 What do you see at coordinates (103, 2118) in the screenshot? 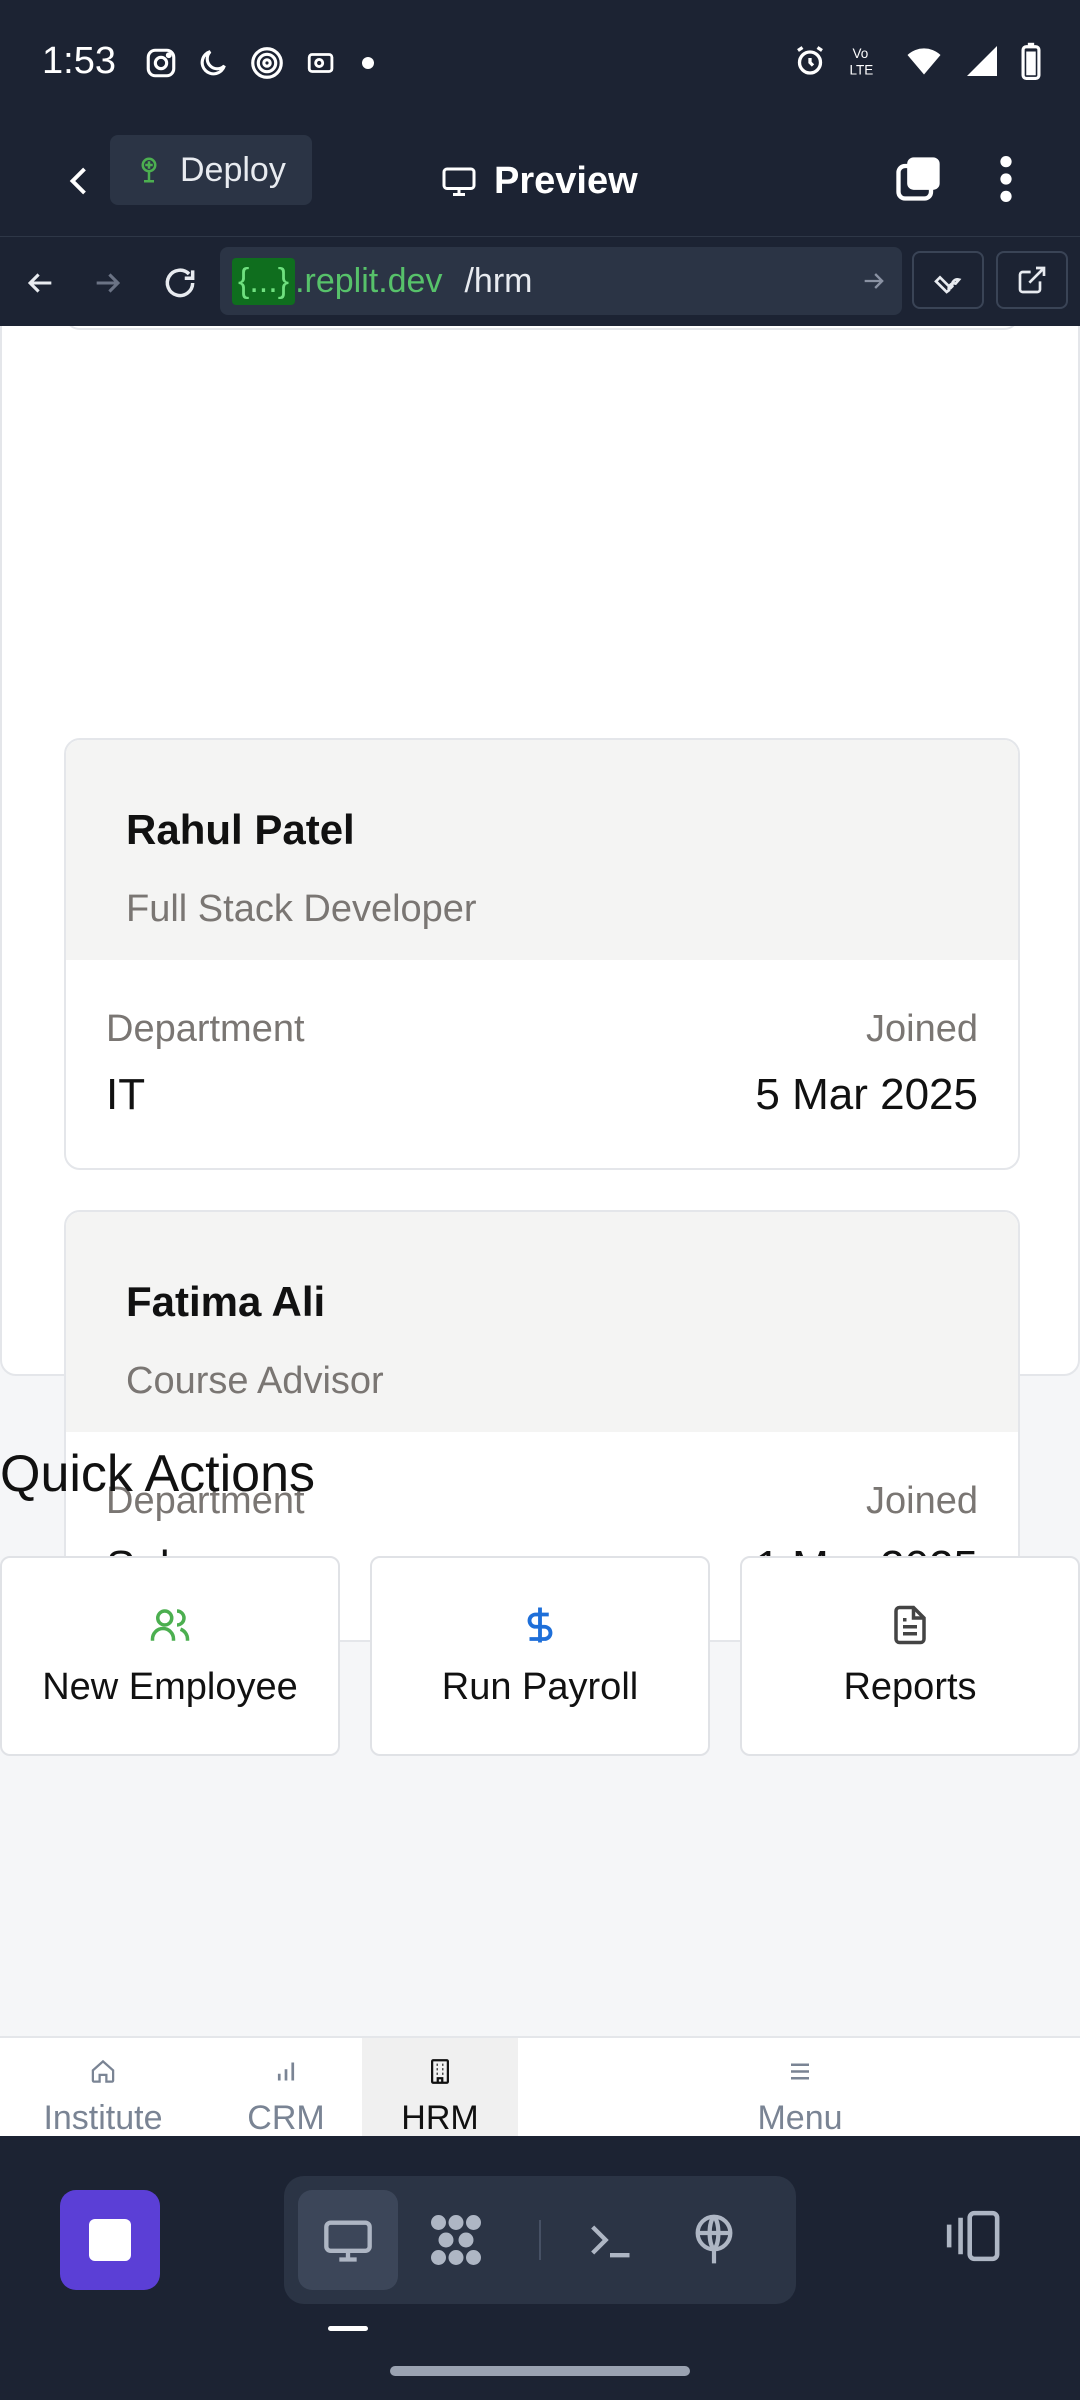
I see `tab-institute-label: Institute` at bounding box center [103, 2118].